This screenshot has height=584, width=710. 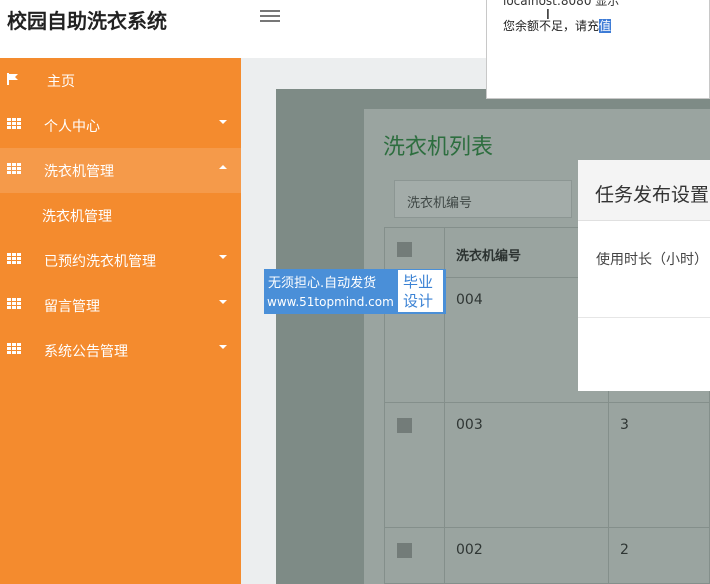 I want to click on sidebar-subitem-label: 洗衣机管理, so click(x=77, y=217).